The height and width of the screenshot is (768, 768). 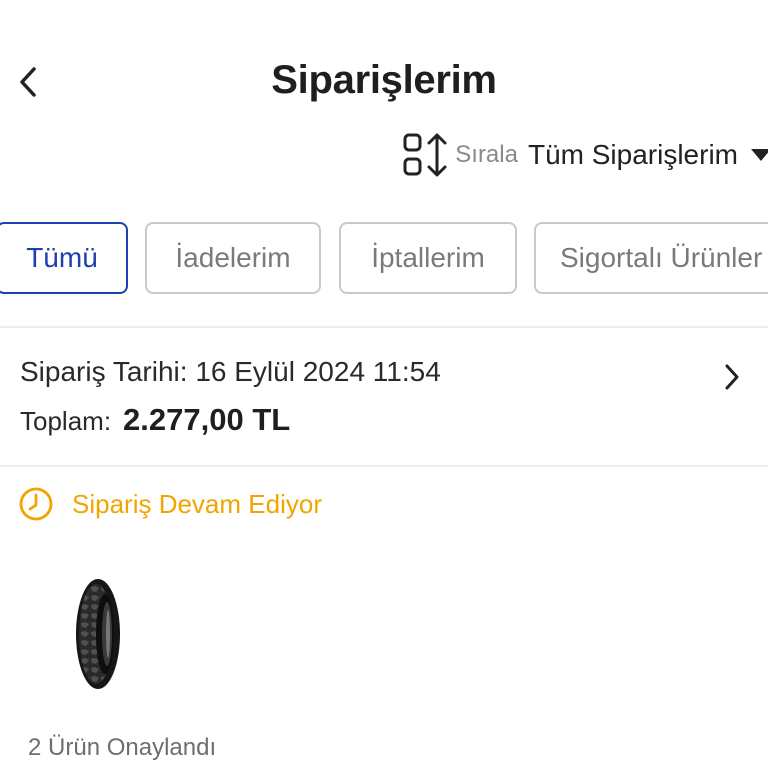 I want to click on sort-value: Tüm Siparişlerim, so click(x=633, y=155).